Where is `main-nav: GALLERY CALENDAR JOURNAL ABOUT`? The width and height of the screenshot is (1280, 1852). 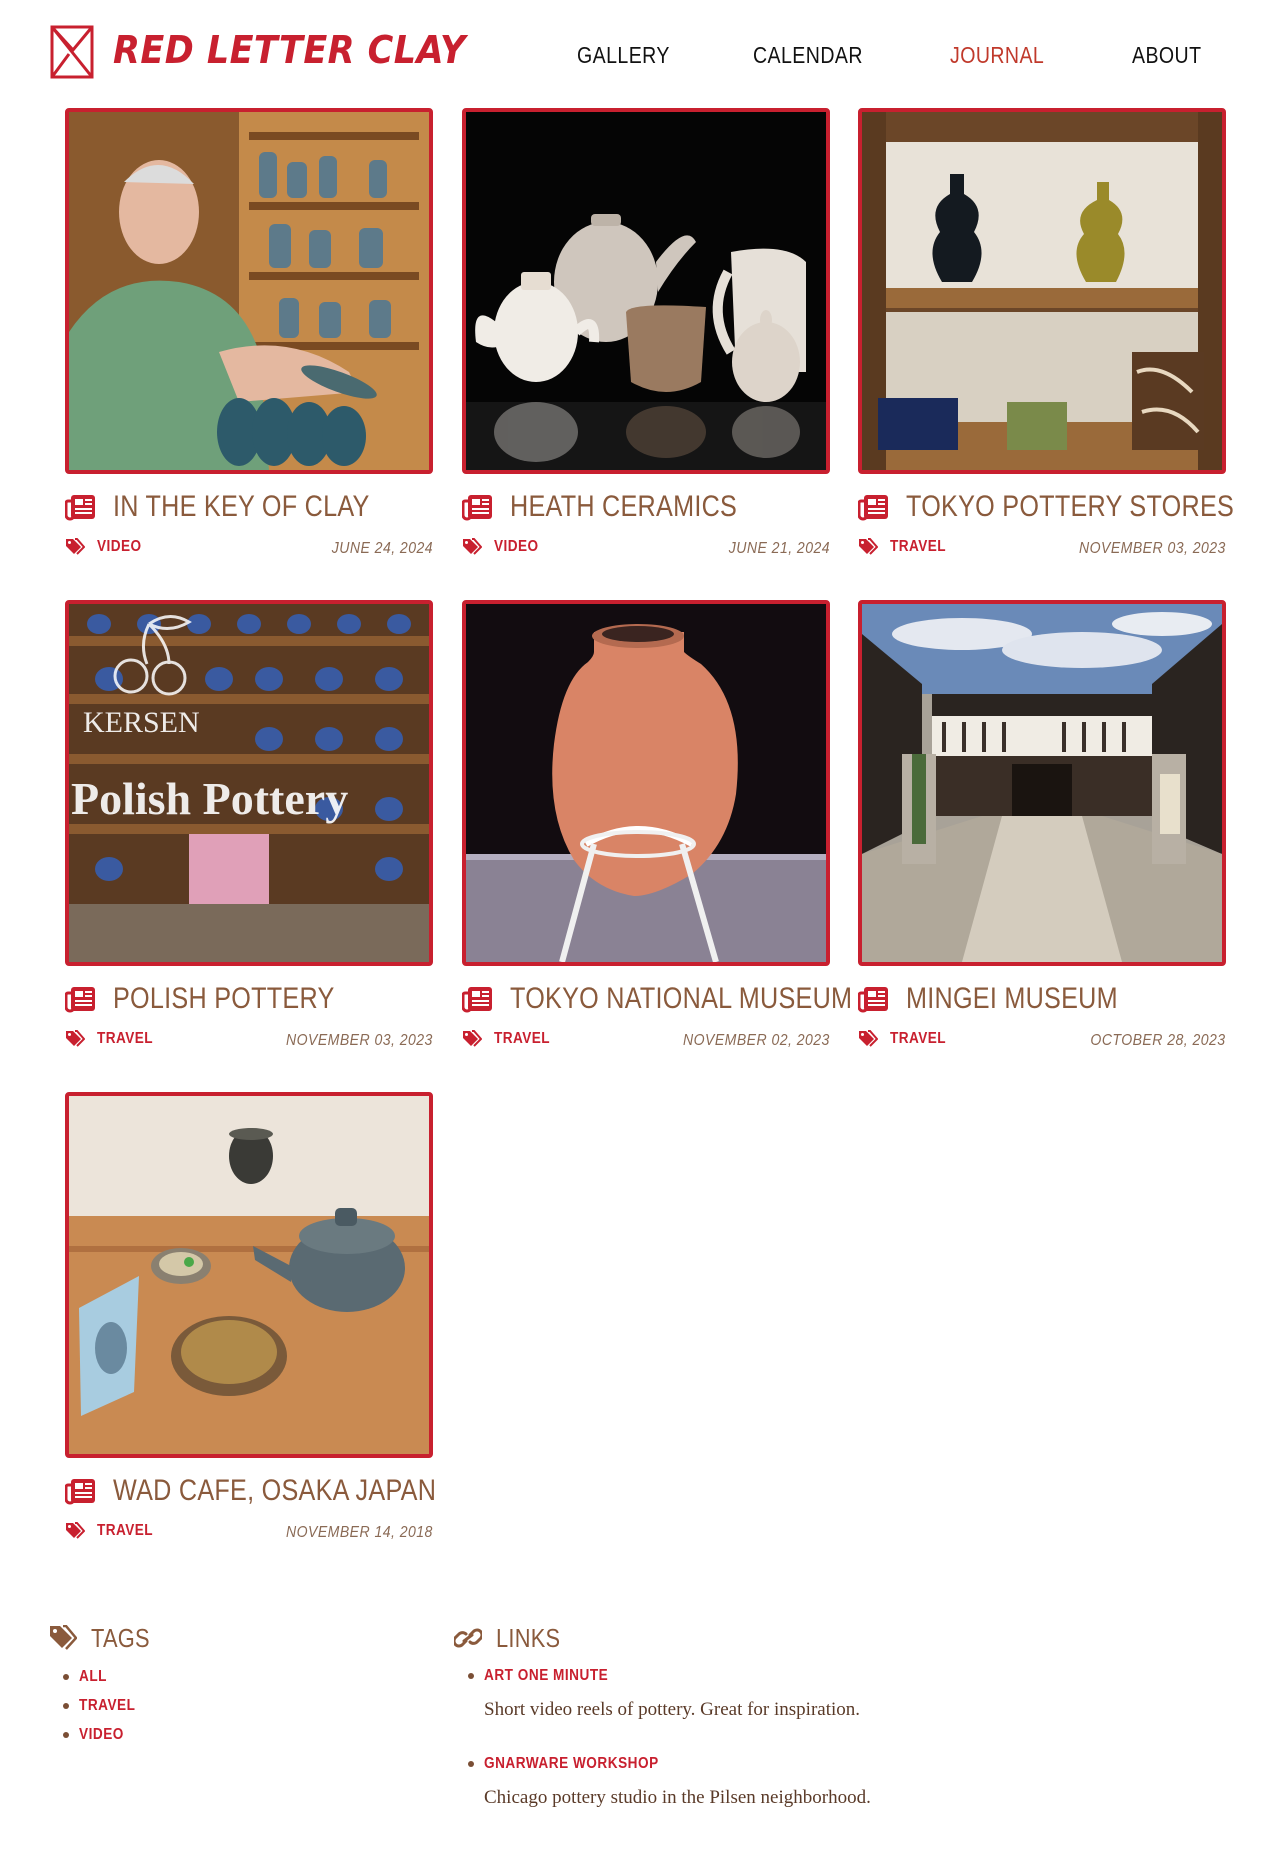 main-nav: GALLERY CALENDAR JOURNAL ABOUT is located at coordinates (640, 59).